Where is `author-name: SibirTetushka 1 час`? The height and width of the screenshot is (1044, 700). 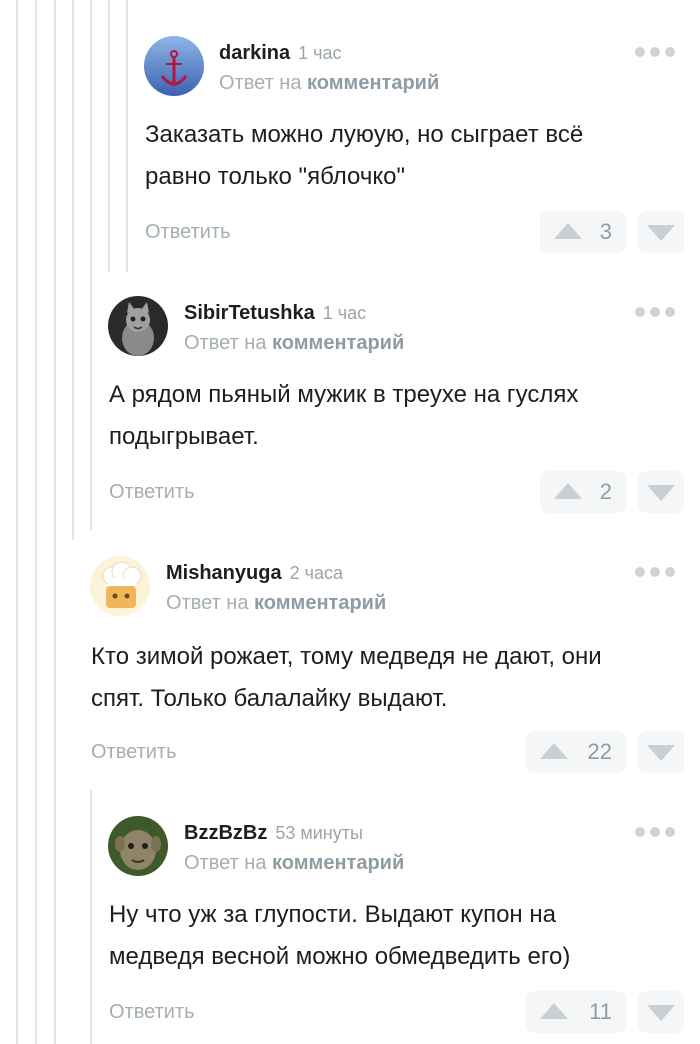 author-name: SibirTetushka 1 час is located at coordinates (275, 313).